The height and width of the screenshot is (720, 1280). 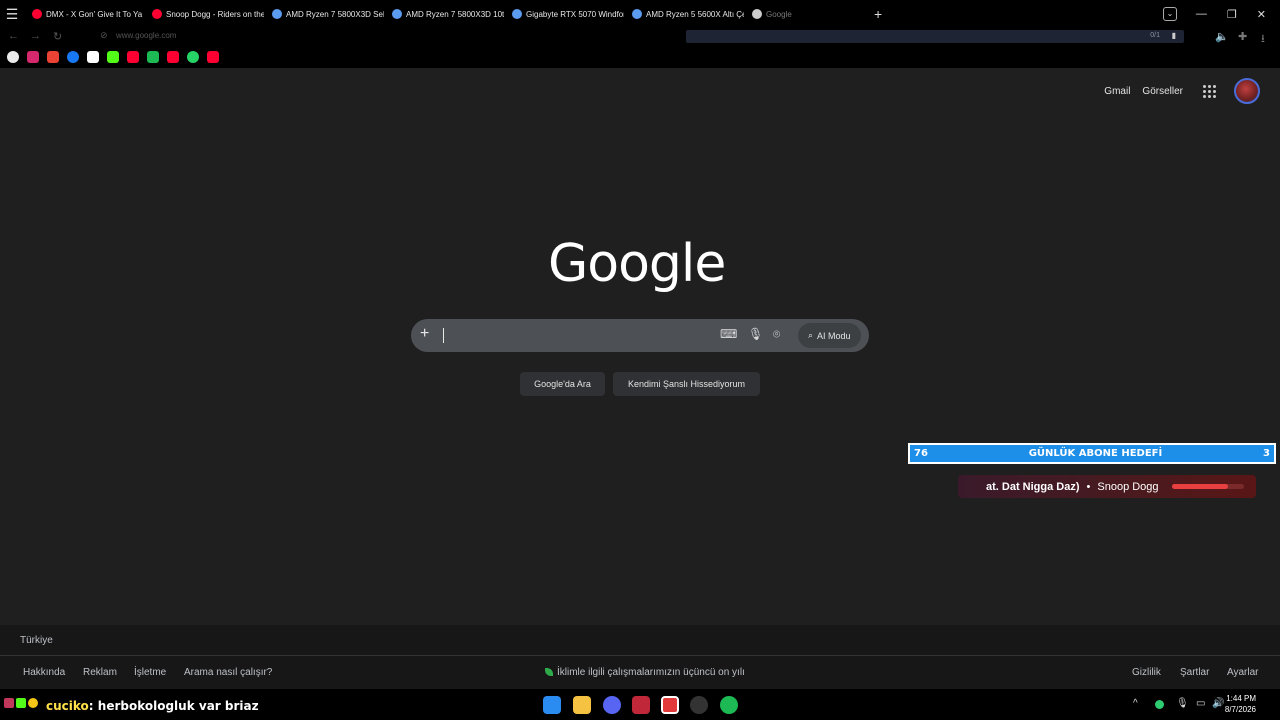 What do you see at coordinates (84, 14) in the screenshot?
I see `tab-dmx: DMX - X Gon' Give It To Ya |` at bounding box center [84, 14].